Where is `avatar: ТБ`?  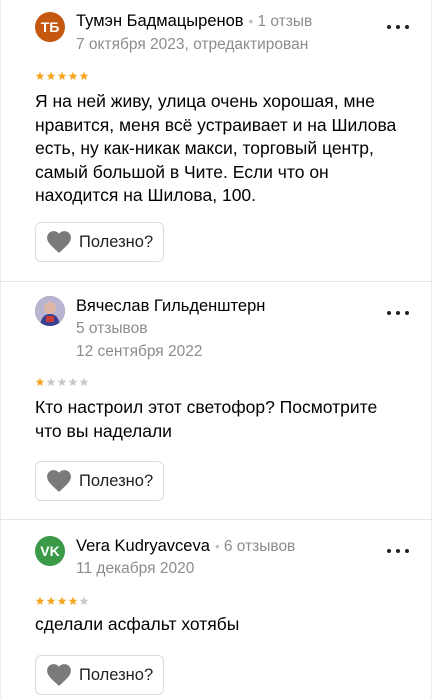 avatar: ТБ is located at coordinates (50, 27).